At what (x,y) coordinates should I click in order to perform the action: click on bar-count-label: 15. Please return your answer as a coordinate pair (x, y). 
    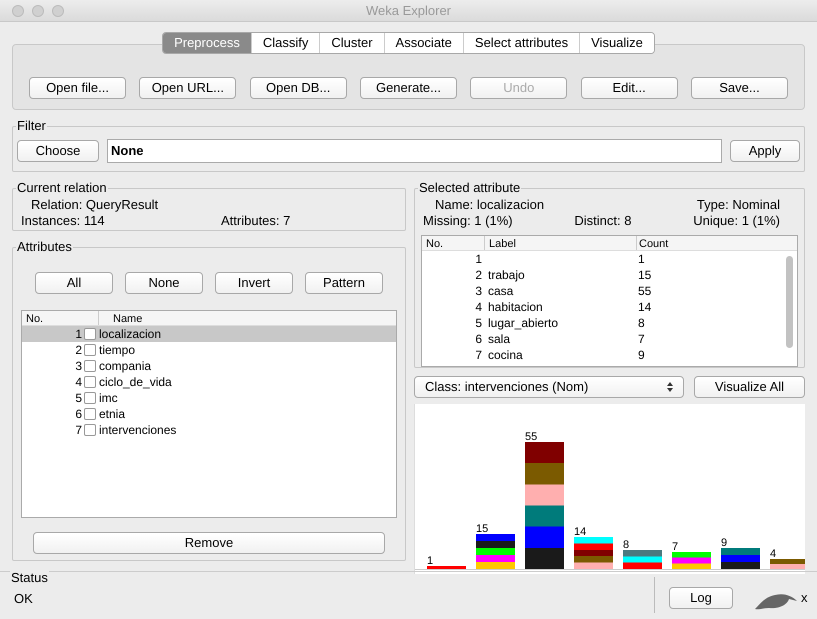
    Looking at the image, I should click on (482, 529).